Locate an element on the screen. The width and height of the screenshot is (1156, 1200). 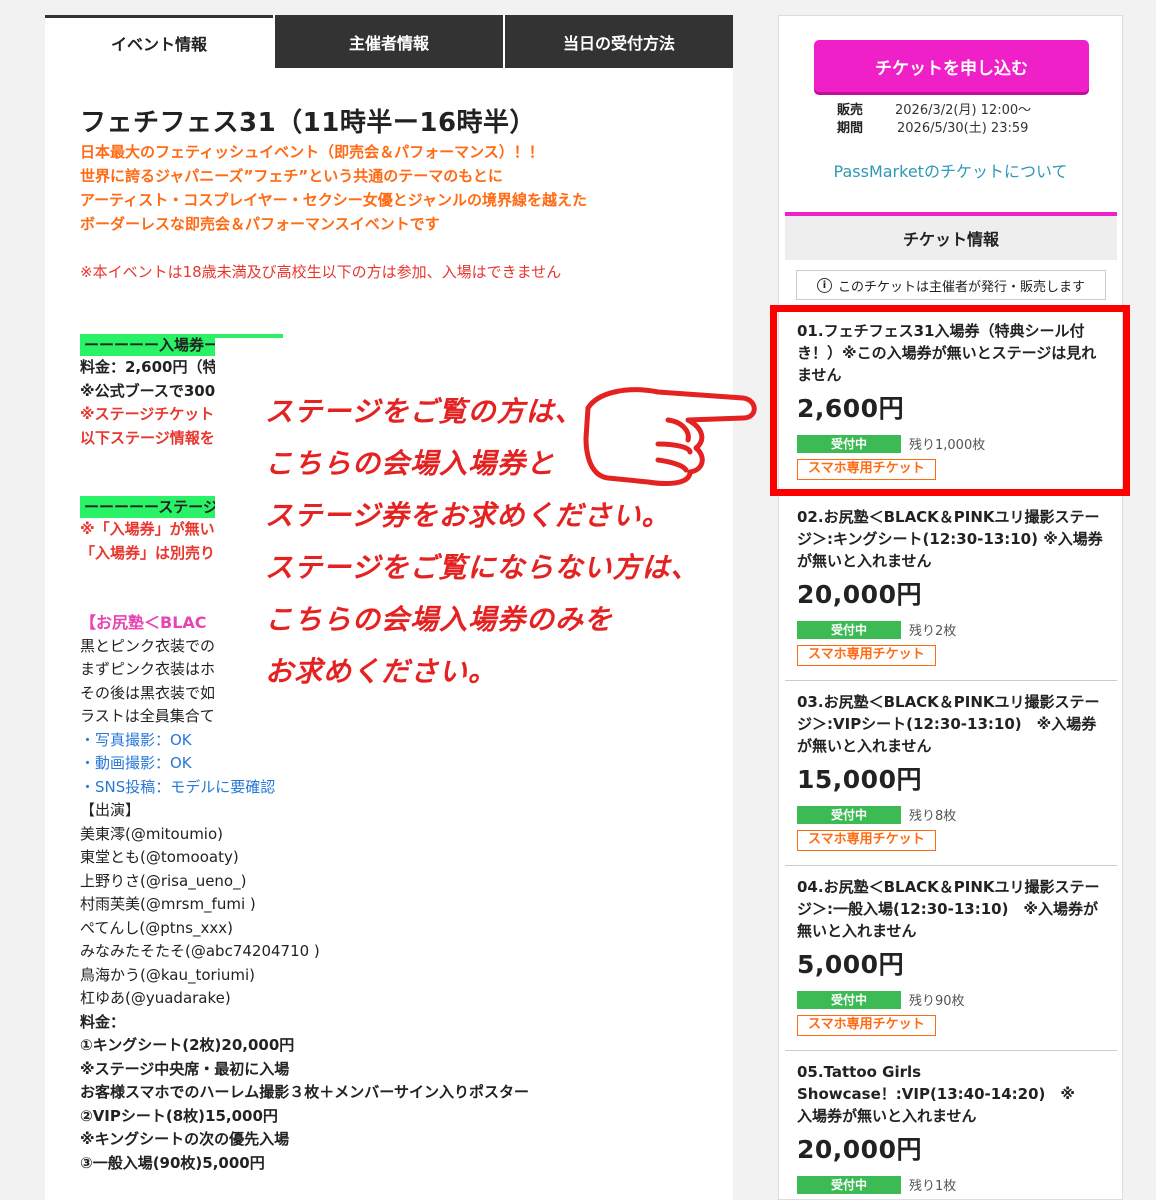
fee-line: ③一般入場(90枚)5,000円 is located at coordinates (172, 1162).